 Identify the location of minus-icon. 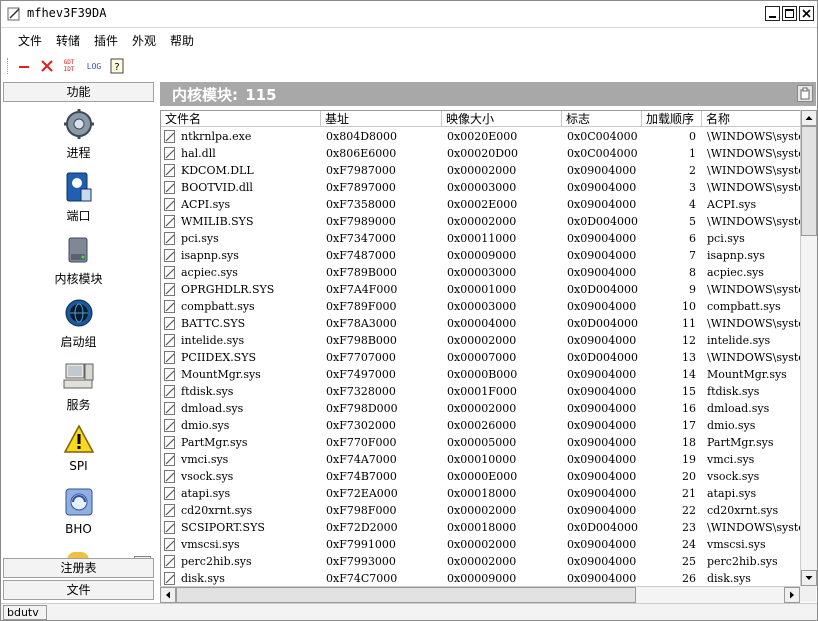
(24, 66).